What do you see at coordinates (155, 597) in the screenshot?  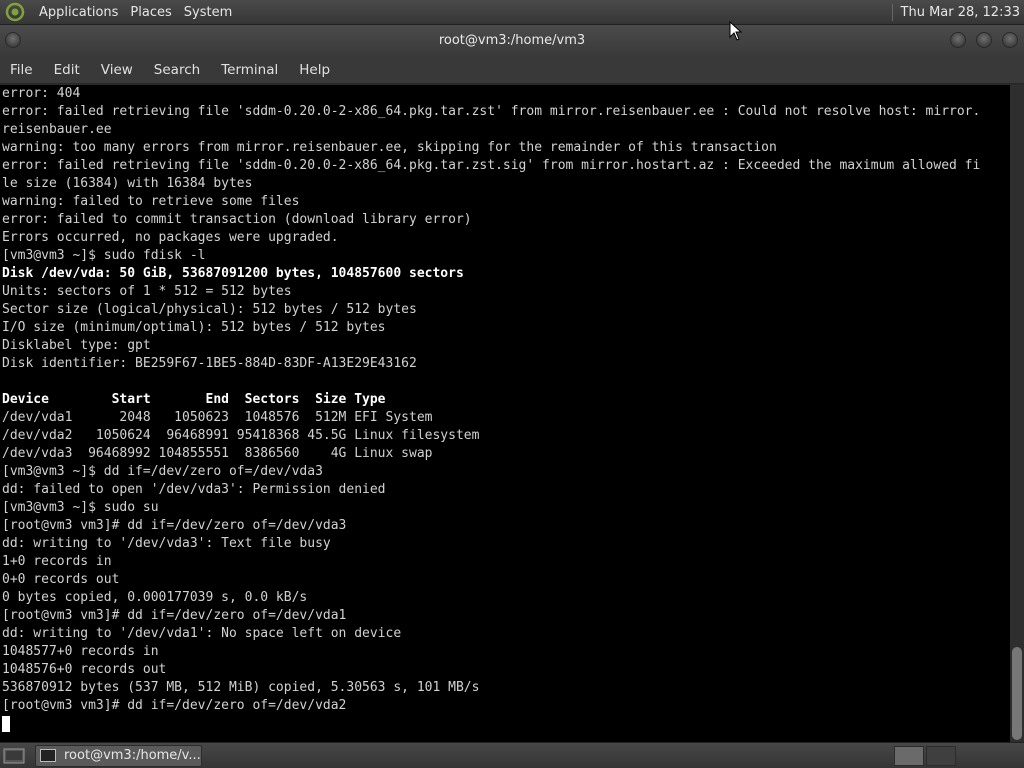 I see `terminal-line: 0 bytes copied, 0.000177039 s, 0.0 kB/s` at bounding box center [155, 597].